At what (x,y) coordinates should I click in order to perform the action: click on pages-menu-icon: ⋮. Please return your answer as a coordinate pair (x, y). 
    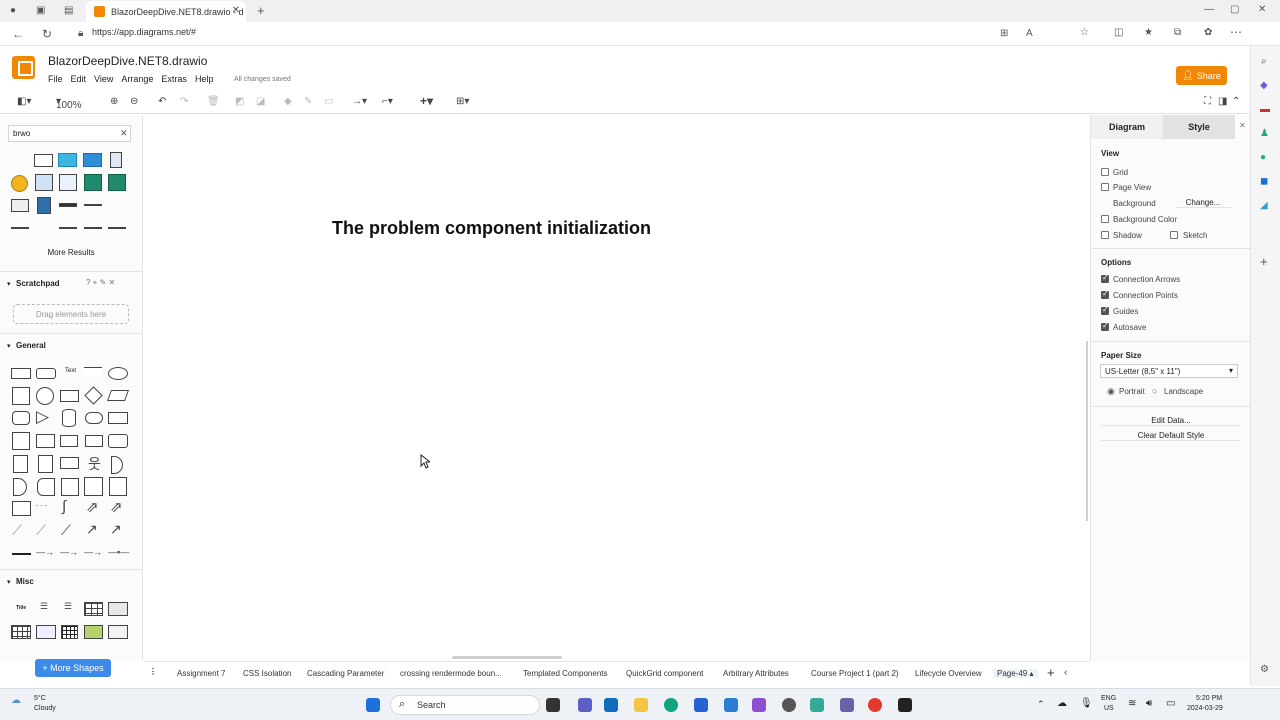
    Looking at the image, I should click on (153, 671).